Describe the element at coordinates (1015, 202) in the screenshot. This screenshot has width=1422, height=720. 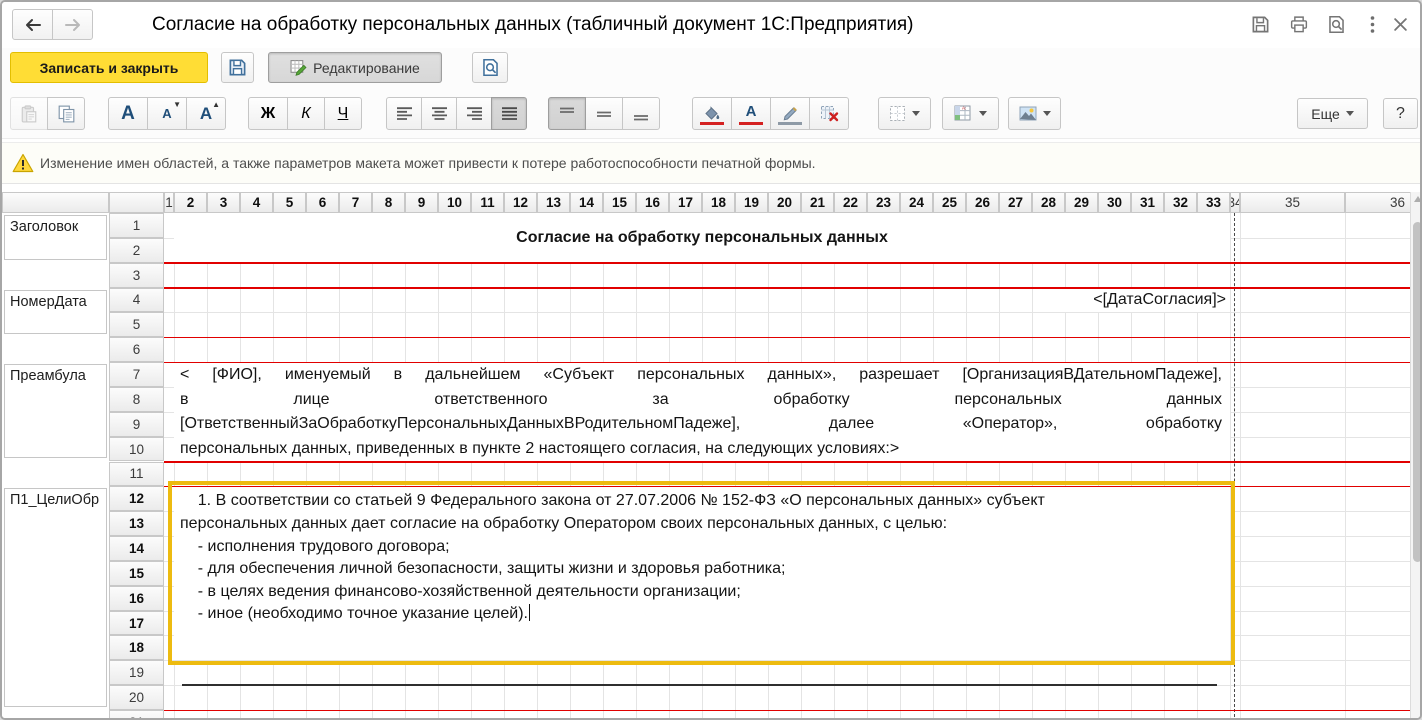
I see `column-header: 27` at that location.